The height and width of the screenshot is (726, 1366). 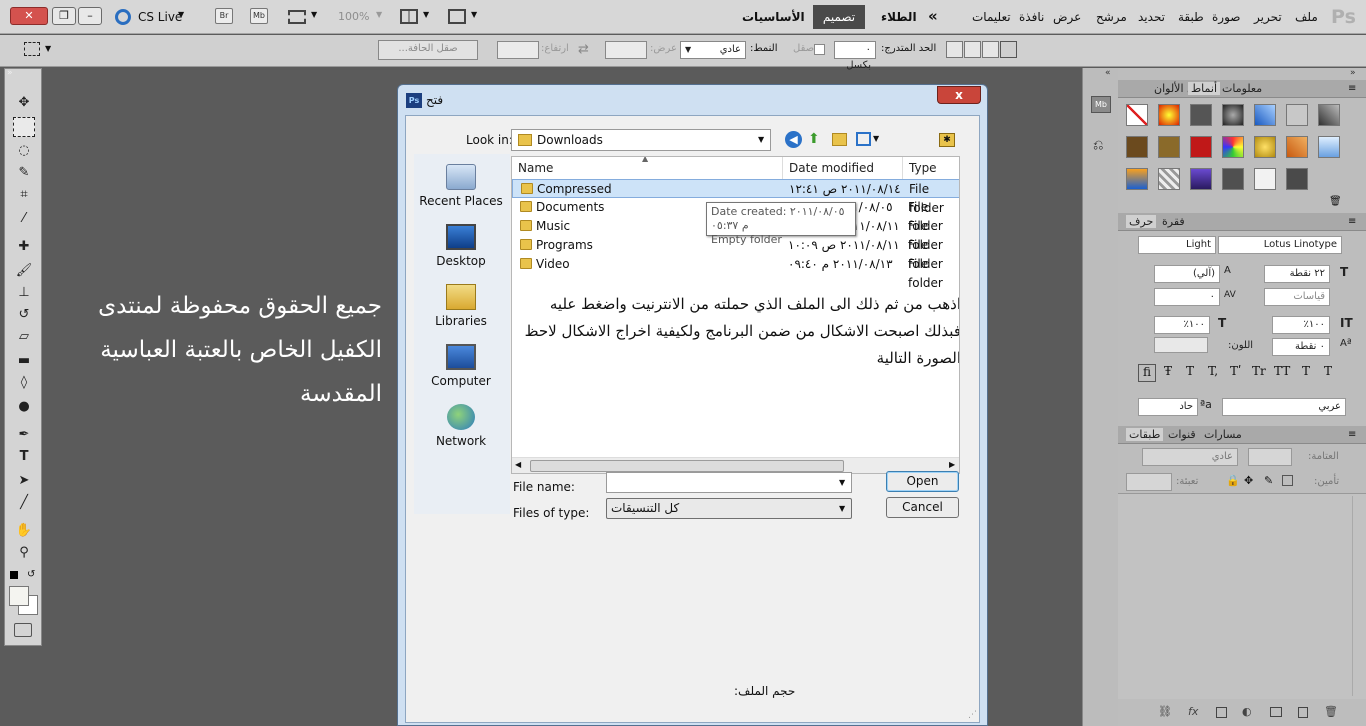 What do you see at coordinates (1031, 17) in the screenshot?
I see `menu-window: نافذة` at bounding box center [1031, 17].